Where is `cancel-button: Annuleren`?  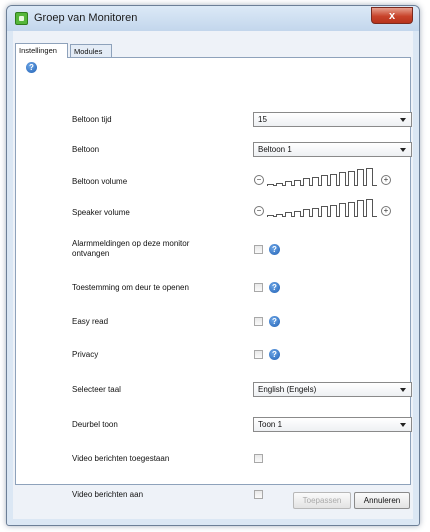 cancel-button: Annuleren is located at coordinates (382, 500).